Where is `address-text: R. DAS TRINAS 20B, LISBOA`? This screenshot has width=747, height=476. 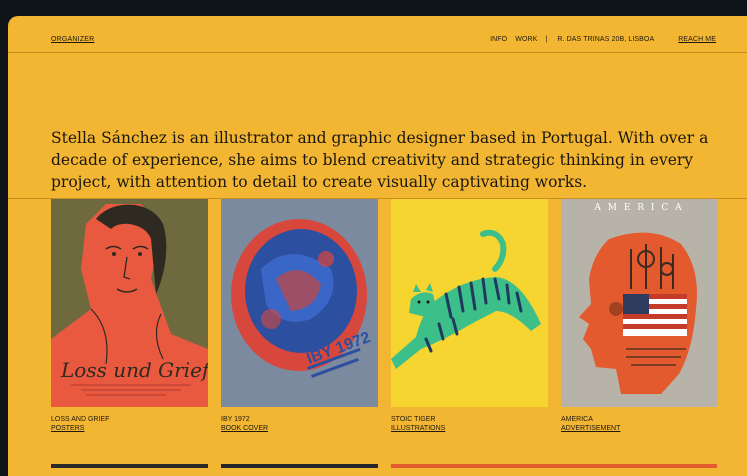
address-text: R. DAS TRINAS 20B, LISBOA is located at coordinates (606, 39).